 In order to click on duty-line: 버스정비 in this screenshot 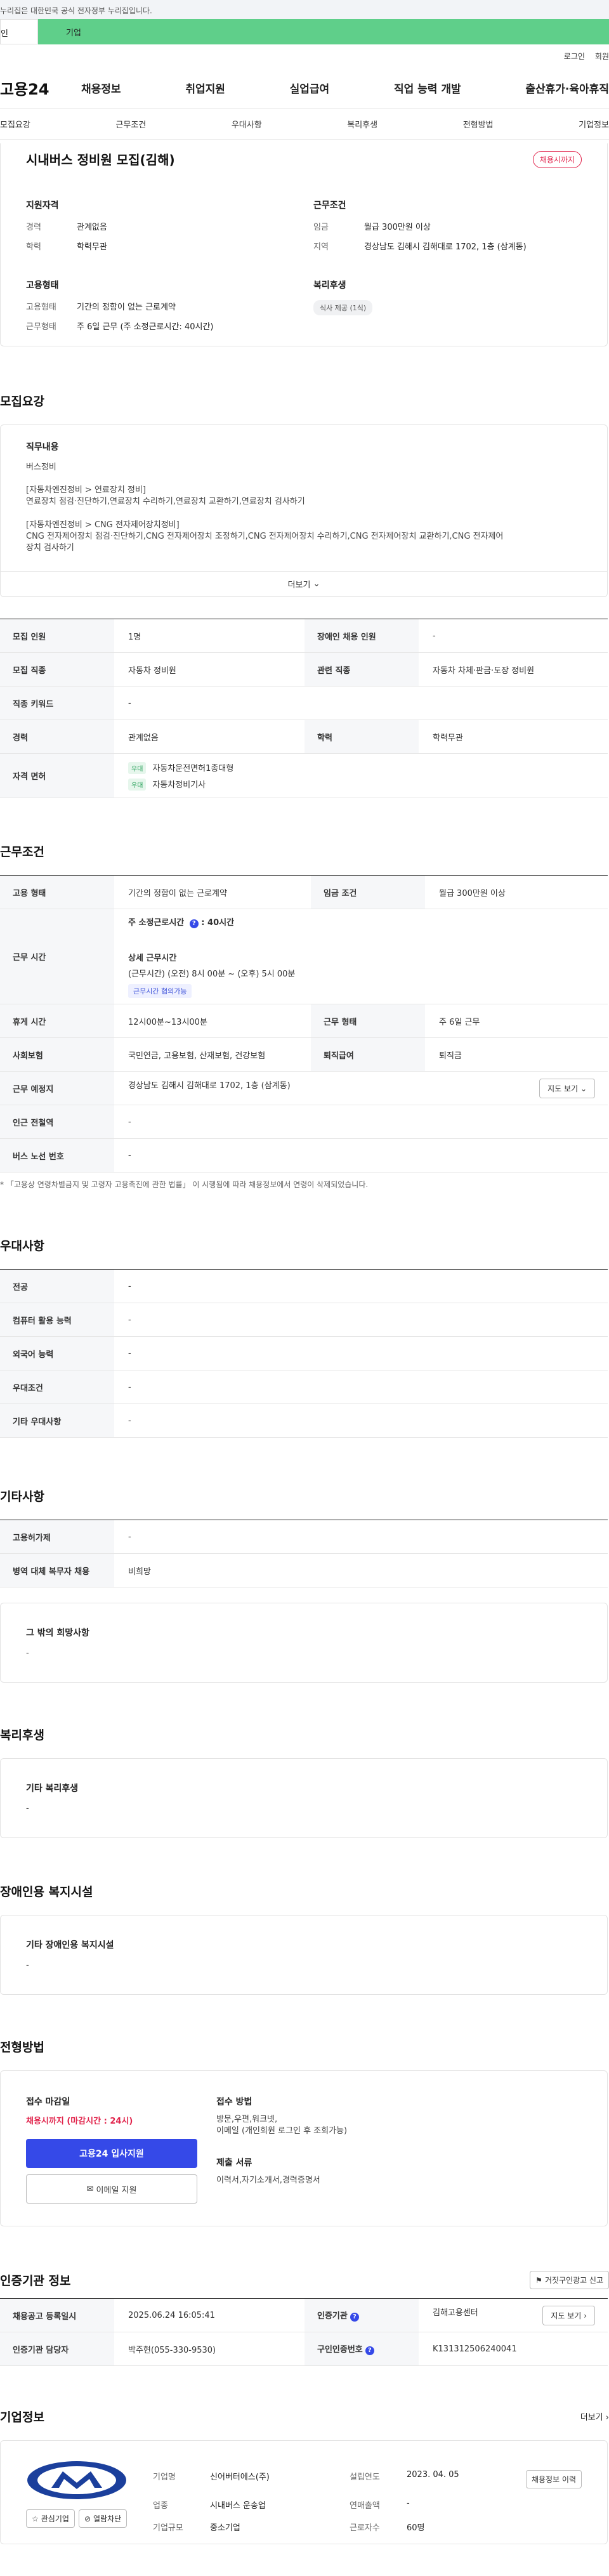, I will do `click(41, 467)`.